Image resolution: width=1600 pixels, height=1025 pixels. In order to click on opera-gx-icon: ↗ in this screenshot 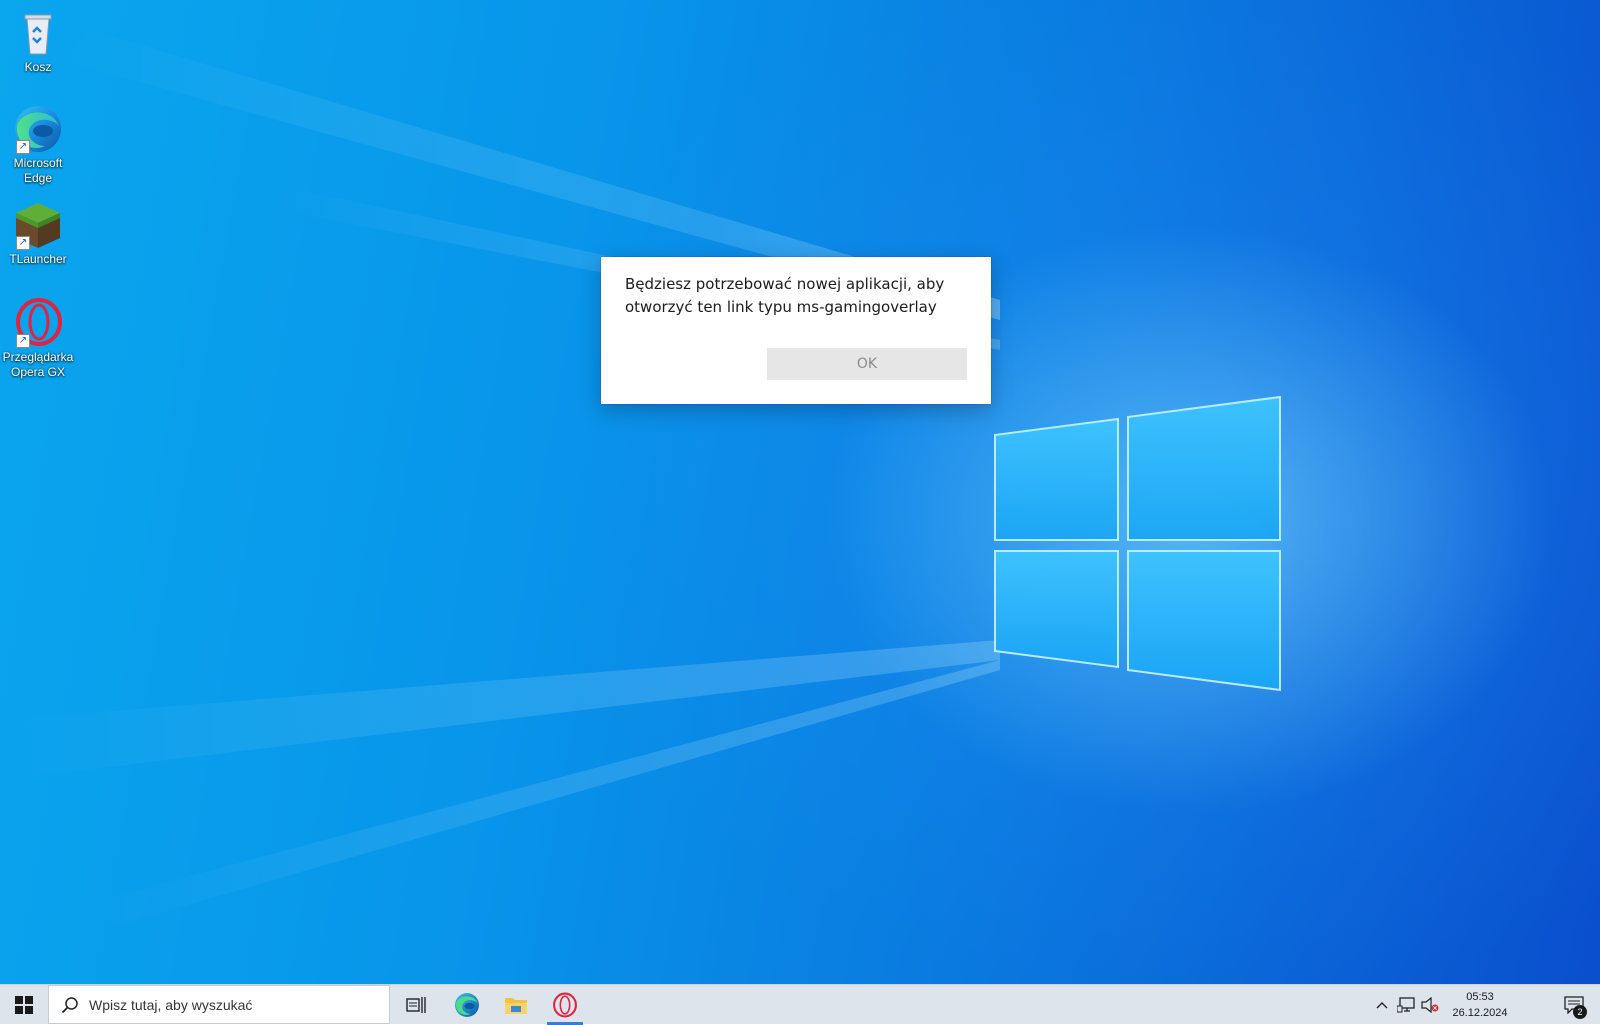, I will do `click(38, 323)`.